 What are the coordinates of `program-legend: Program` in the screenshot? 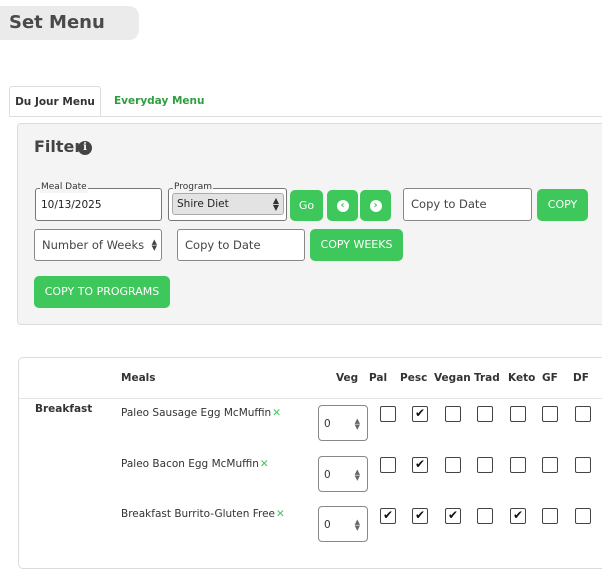 It's located at (193, 187).